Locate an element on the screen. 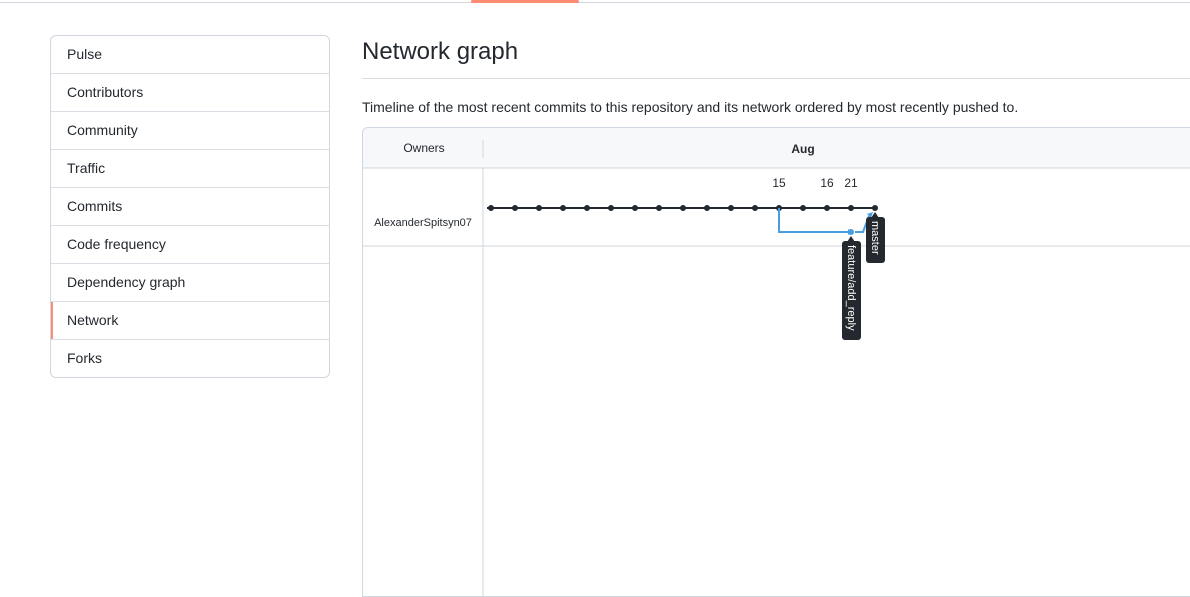 The width and height of the screenshot is (1190, 597). owner-name: AlexanderSpitsyn07 is located at coordinates (423, 223).